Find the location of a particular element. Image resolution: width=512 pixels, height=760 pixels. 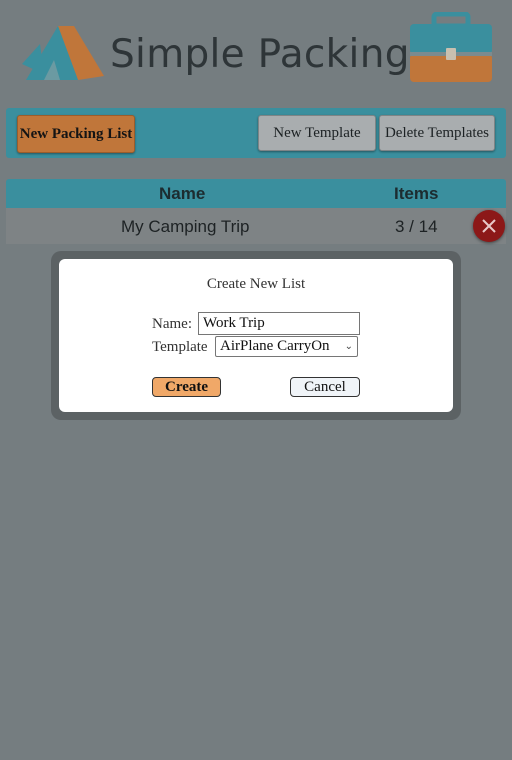

delete-templates-button: Delete Templates is located at coordinates (437, 133).